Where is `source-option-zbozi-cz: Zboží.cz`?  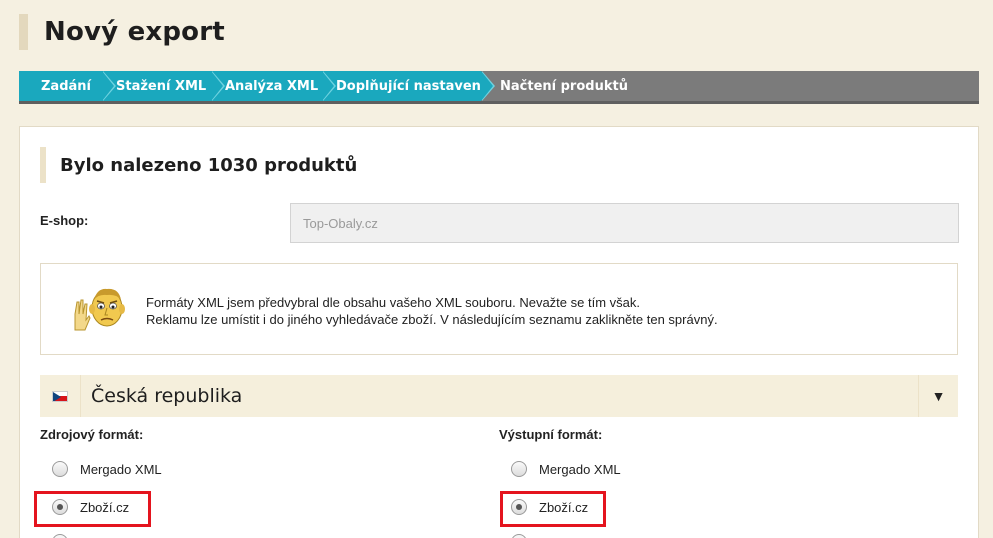
source-option-zbozi-cz: Zboží.cz is located at coordinates (90, 507).